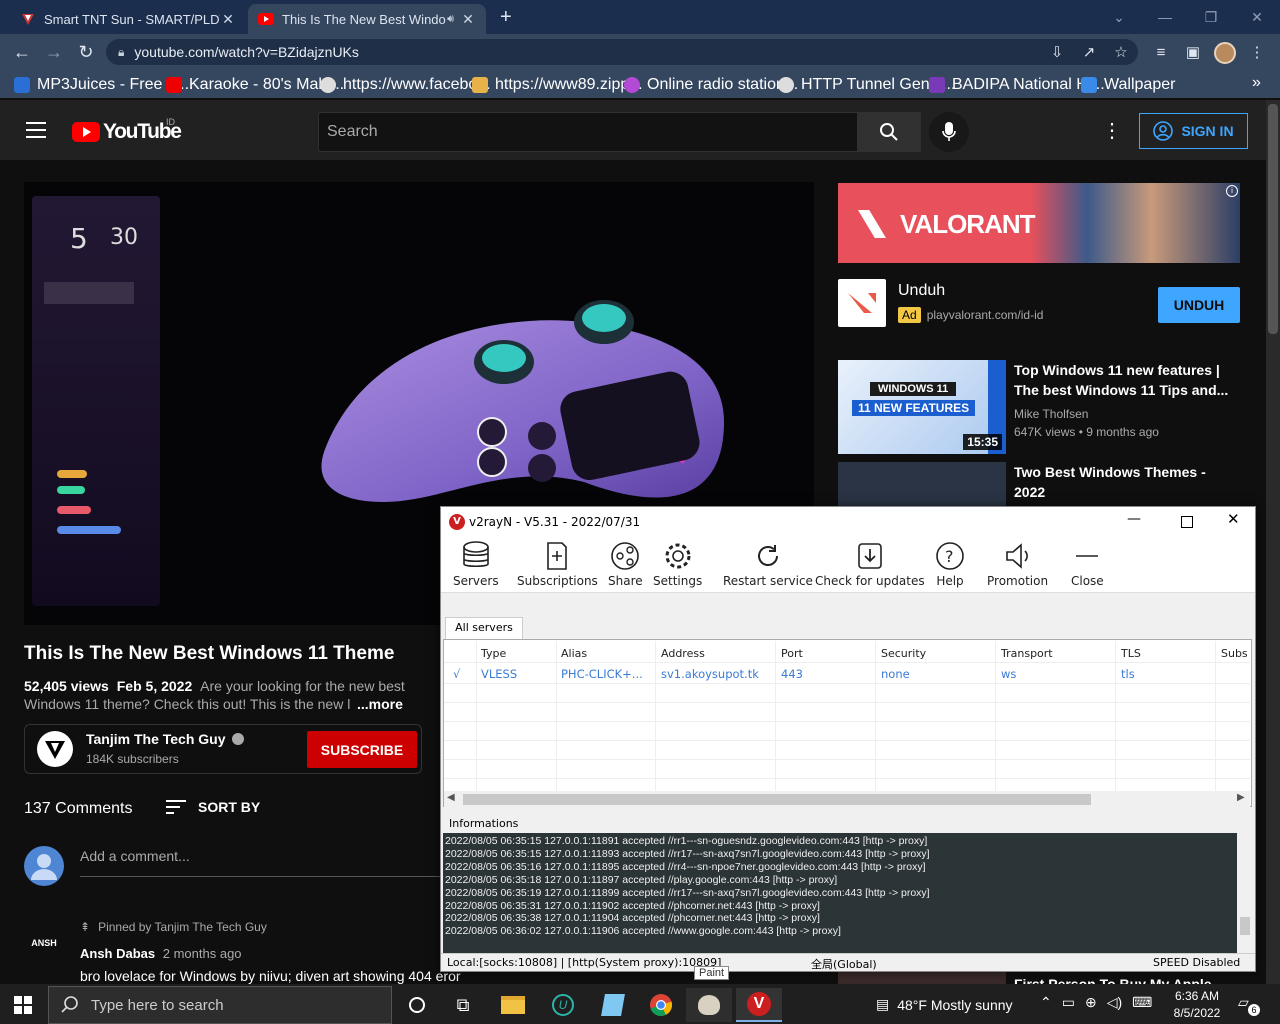 This screenshot has height=1024, width=1280. Describe the element at coordinates (710, 674) in the screenshot. I see `cell-address: sv1.akoysupot.tk` at that location.